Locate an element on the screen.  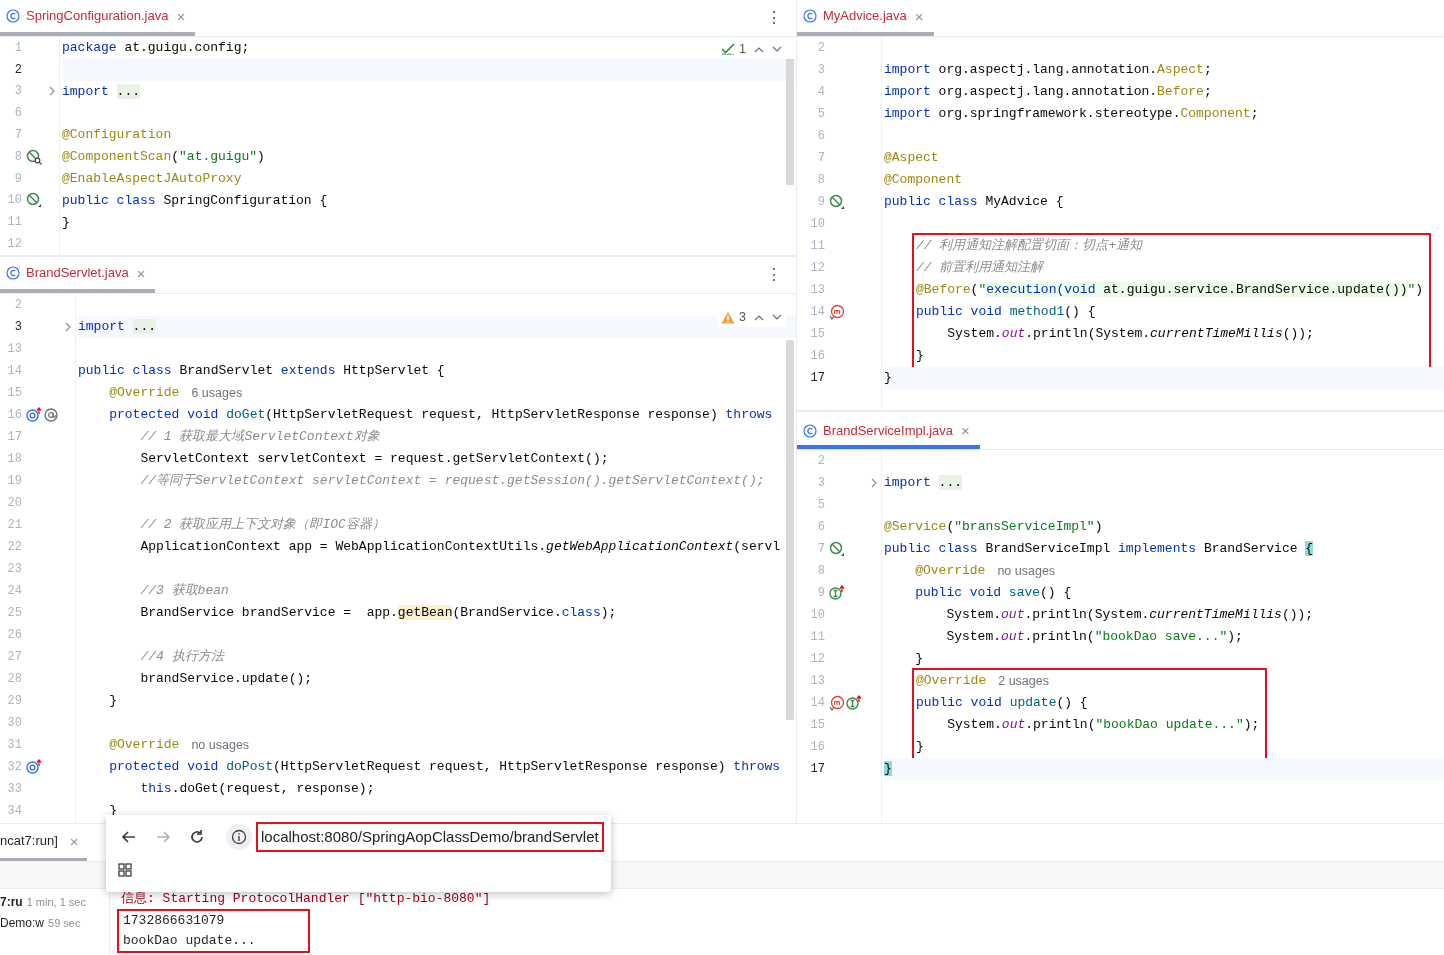
elapsed-time: 1 min, 1 sec is located at coordinates (56, 902).